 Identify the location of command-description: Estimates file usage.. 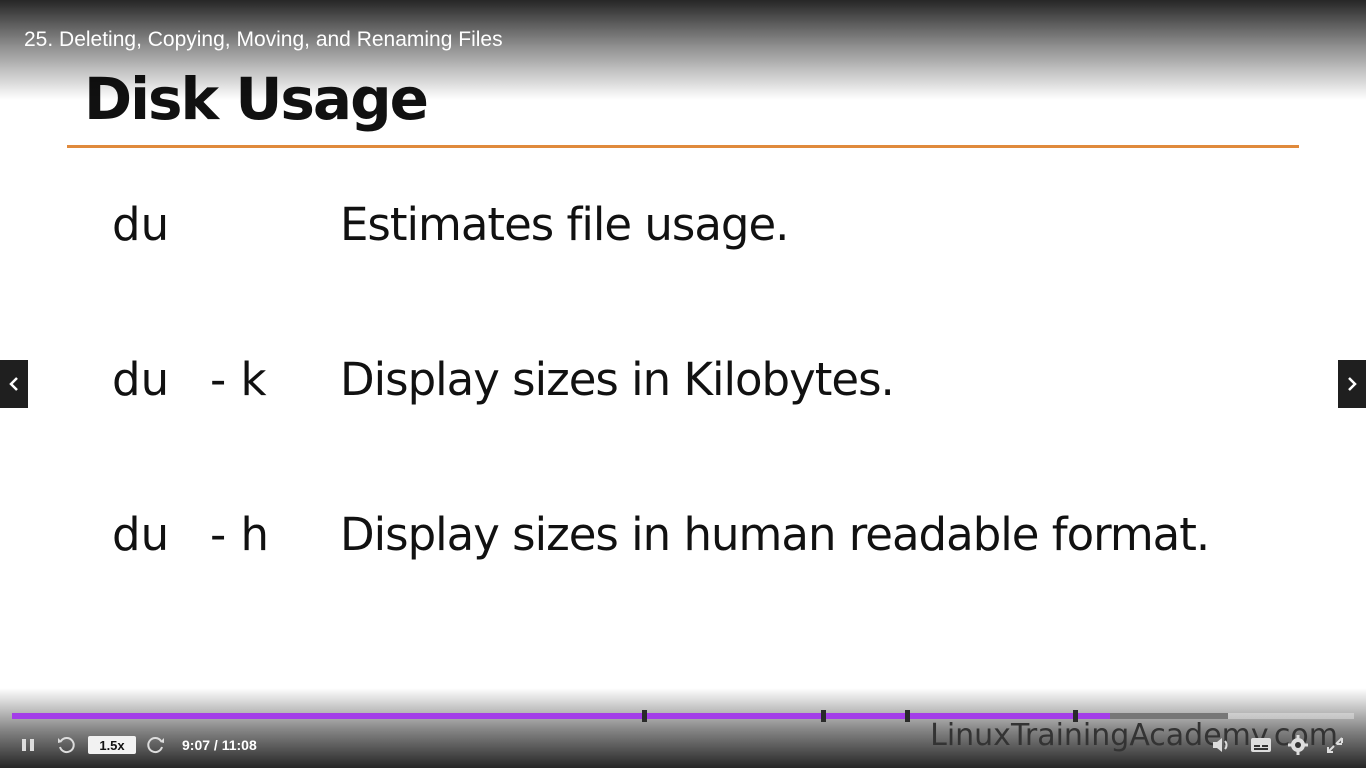
(564, 224).